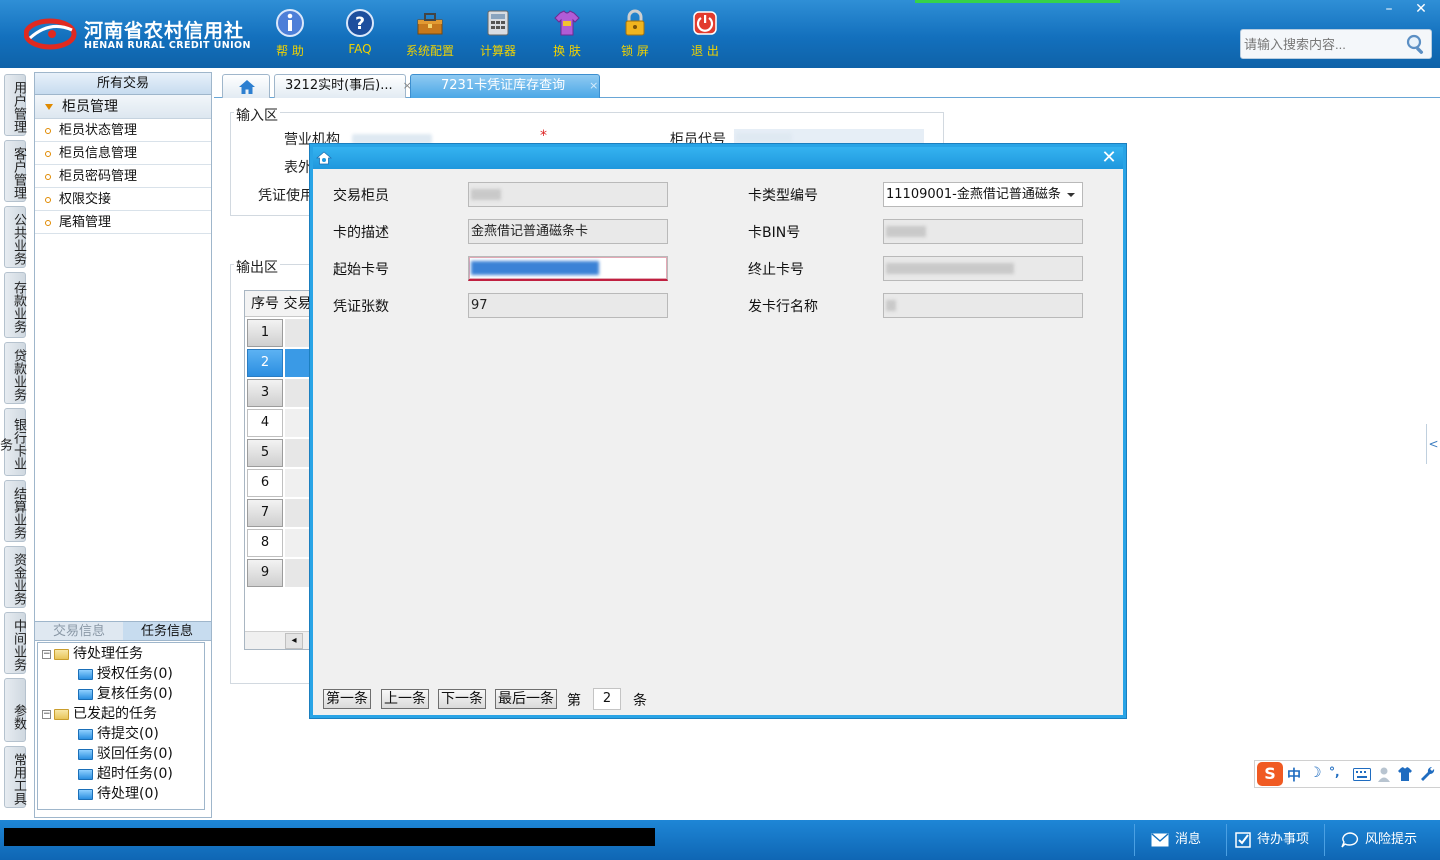 Image resolution: width=1440 pixels, height=860 pixels. Describe the element at coordinates (593, 85) in the screenshot. I see `tab-close-icon: ×` at that location.